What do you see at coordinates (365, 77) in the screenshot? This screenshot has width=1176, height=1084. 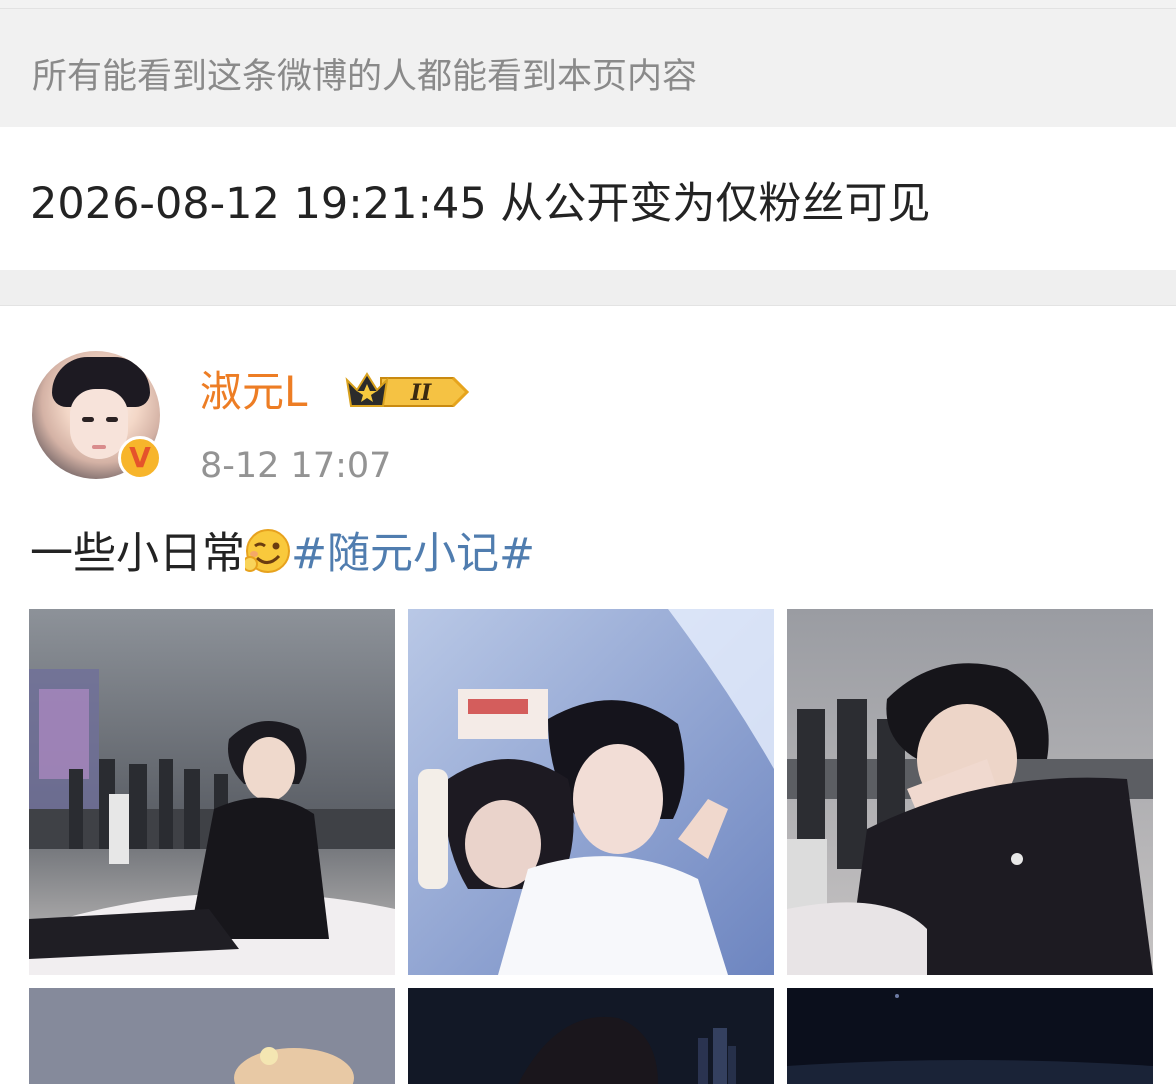 I see `visibility-notice-text: 所有能看到这条微博的人都能看到本页内容` at bounding box center [365, 77].